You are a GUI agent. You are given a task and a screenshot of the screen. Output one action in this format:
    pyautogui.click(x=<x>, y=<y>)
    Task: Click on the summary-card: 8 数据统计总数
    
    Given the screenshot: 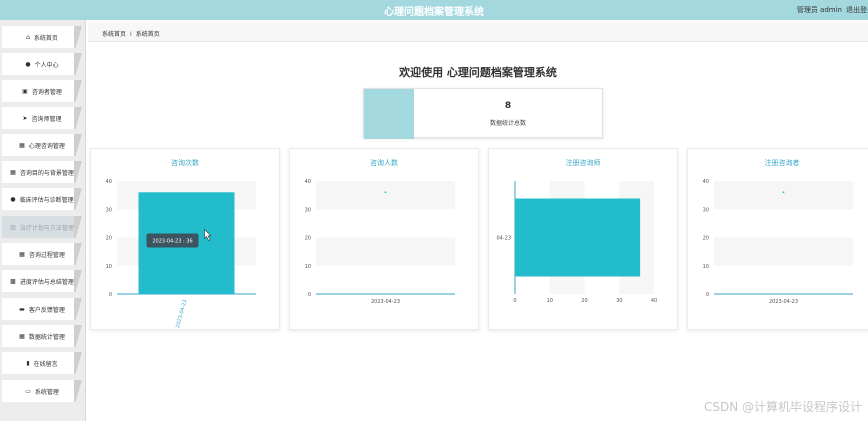 What is the action you would take?
    pyautogui.click(x=483, y=113)
    